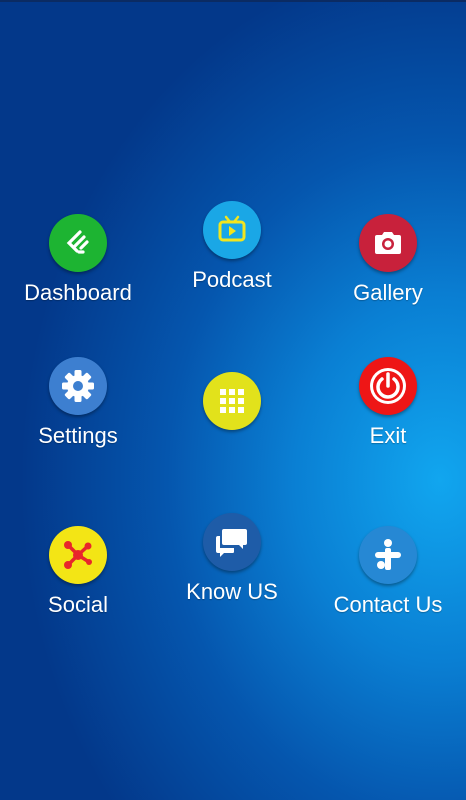 The image size is (466, 800). I want to click on podcast-button: Podcast, so click(232, 247).